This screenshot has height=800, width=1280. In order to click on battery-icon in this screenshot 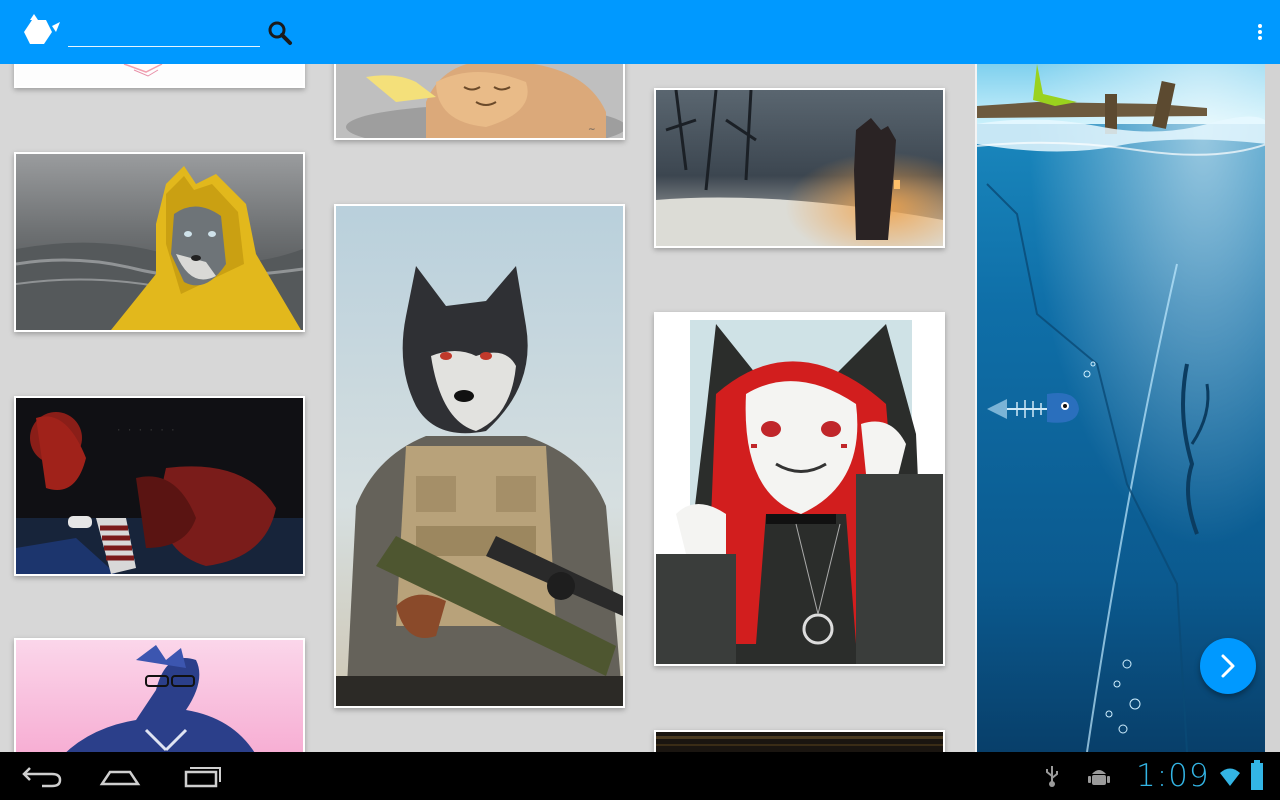, I will do `click(1257, 775)`.